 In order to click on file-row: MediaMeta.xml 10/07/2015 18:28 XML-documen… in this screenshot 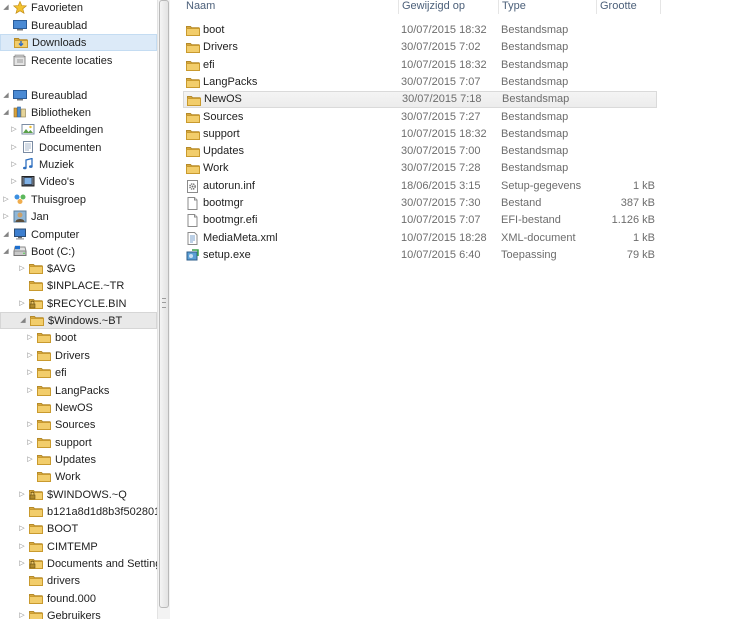, I will do `click(420, 238)`.